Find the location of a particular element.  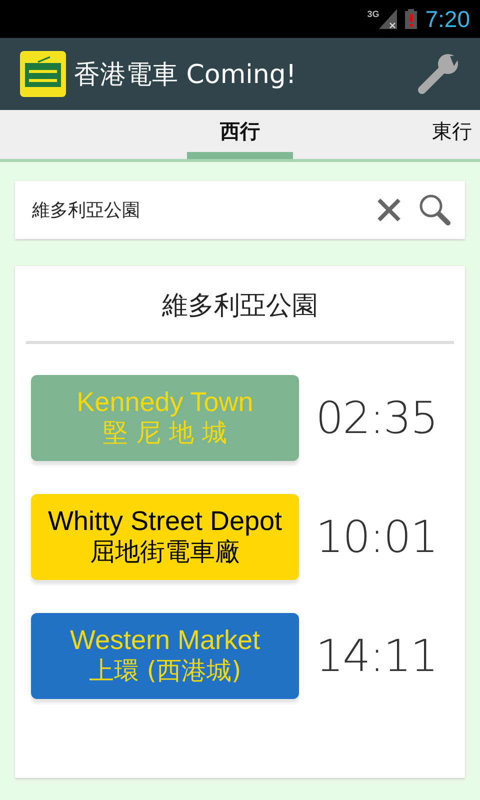

arrival-time: 10:01 is located at coordinates (376, 537).